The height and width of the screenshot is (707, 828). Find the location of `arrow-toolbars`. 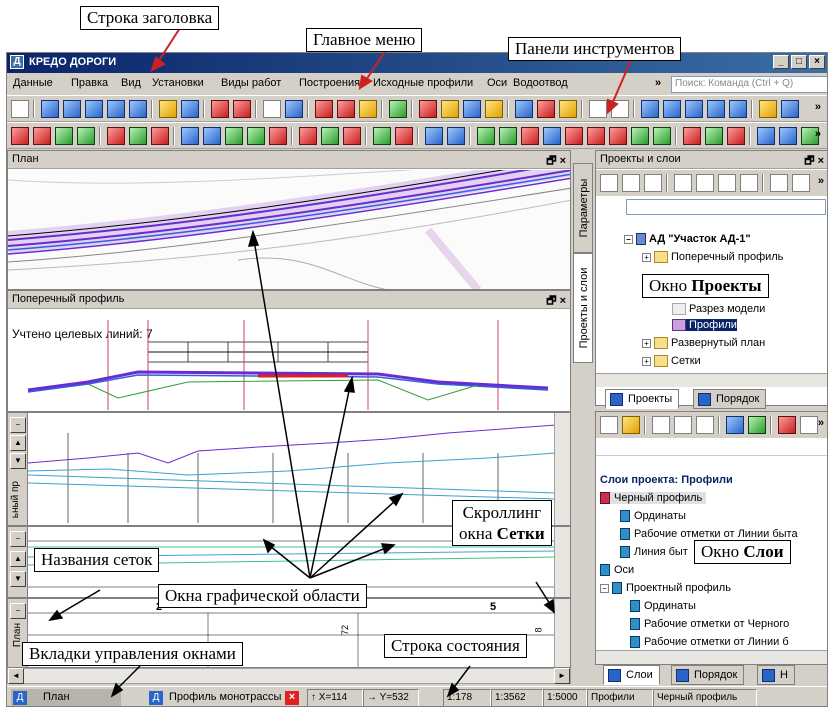

arrow-toolbars is located at coordinates (622, 81).